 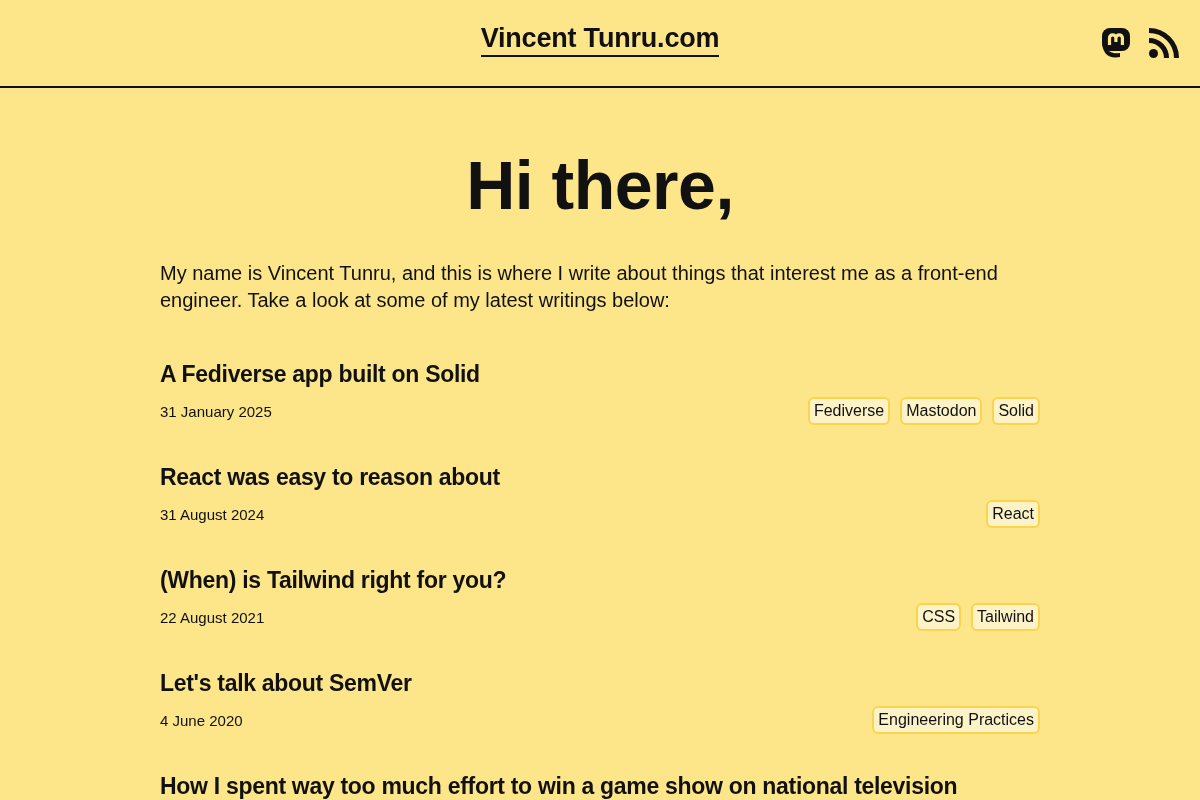 What do you see at coordinates (1116, 43) in the screenshot?
I see `m-bubble-icon` at bounding box center [1116, 43].